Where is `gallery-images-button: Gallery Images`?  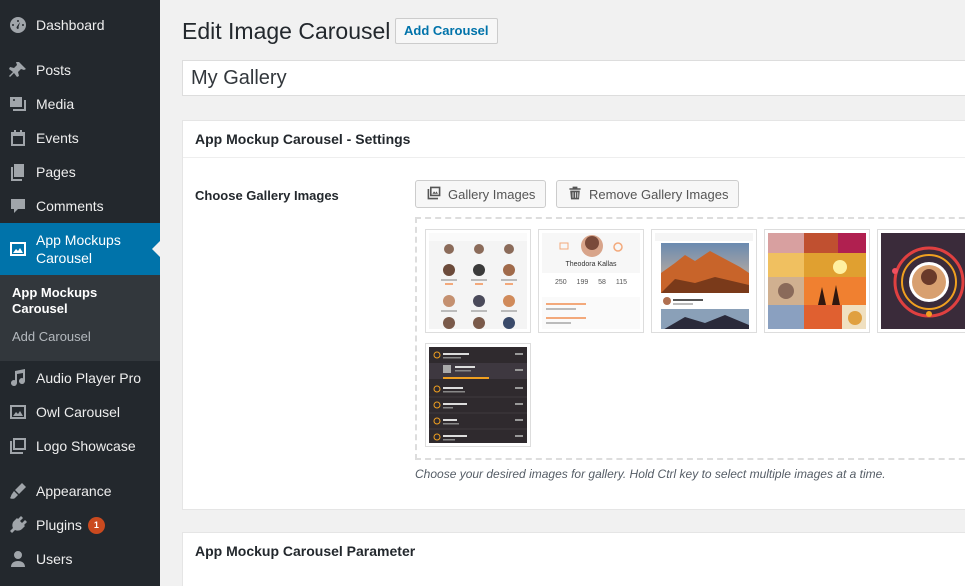 gallery-images-button: Gallery Images is located at coordinates (481, 194).